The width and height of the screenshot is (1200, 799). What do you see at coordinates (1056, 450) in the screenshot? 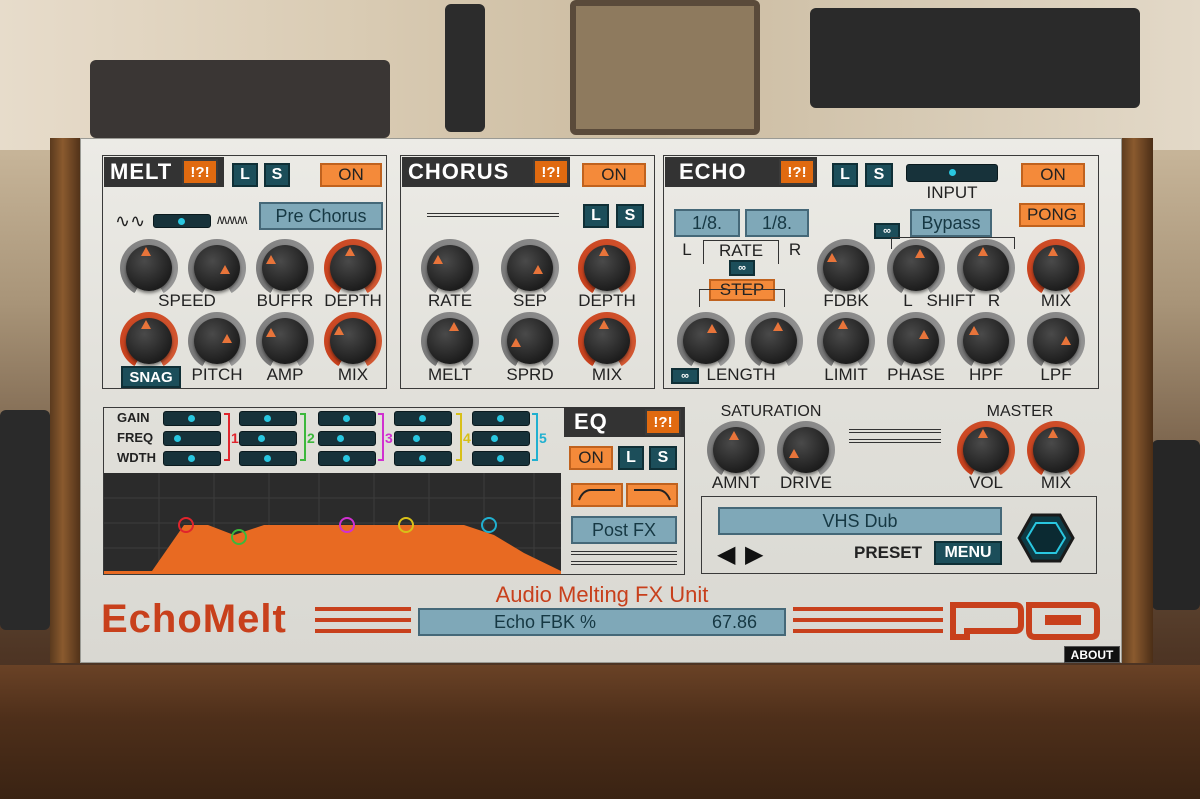
I see `master-mix-knob` at bounding box center [1056, 450].